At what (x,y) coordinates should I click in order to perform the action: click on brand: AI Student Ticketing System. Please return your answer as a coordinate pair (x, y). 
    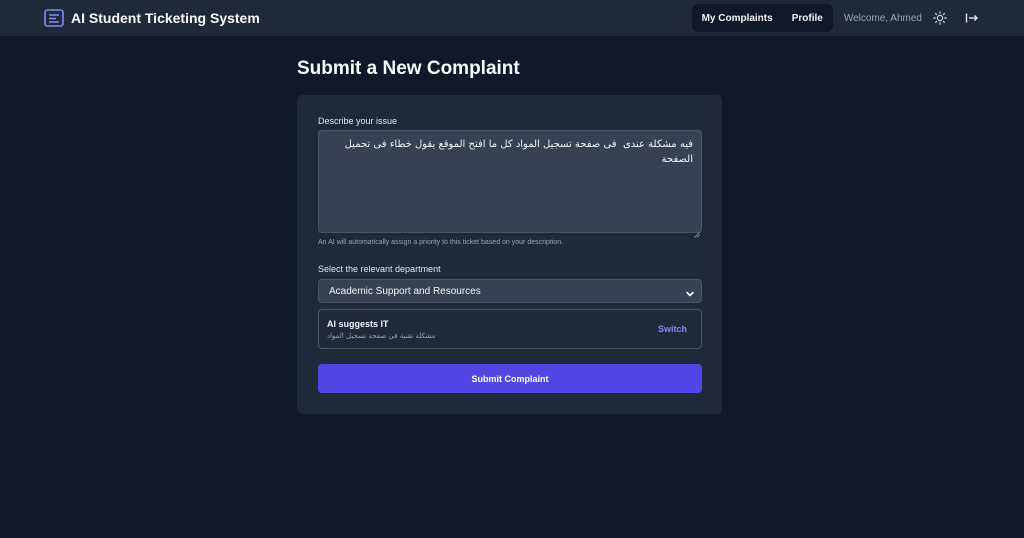
    Looking at the image, I should click on (152, 18).